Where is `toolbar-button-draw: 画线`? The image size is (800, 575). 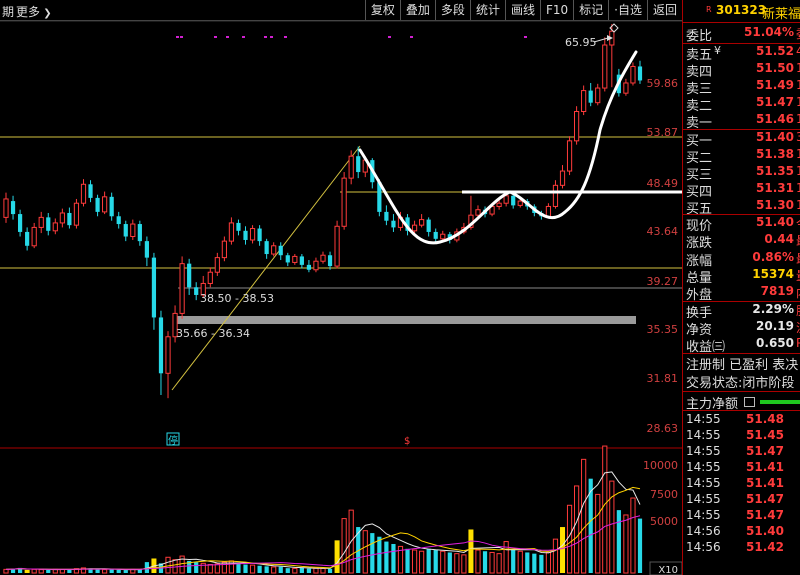
toolbar-button-draw: 画线 is located at coordinates (522, 10).